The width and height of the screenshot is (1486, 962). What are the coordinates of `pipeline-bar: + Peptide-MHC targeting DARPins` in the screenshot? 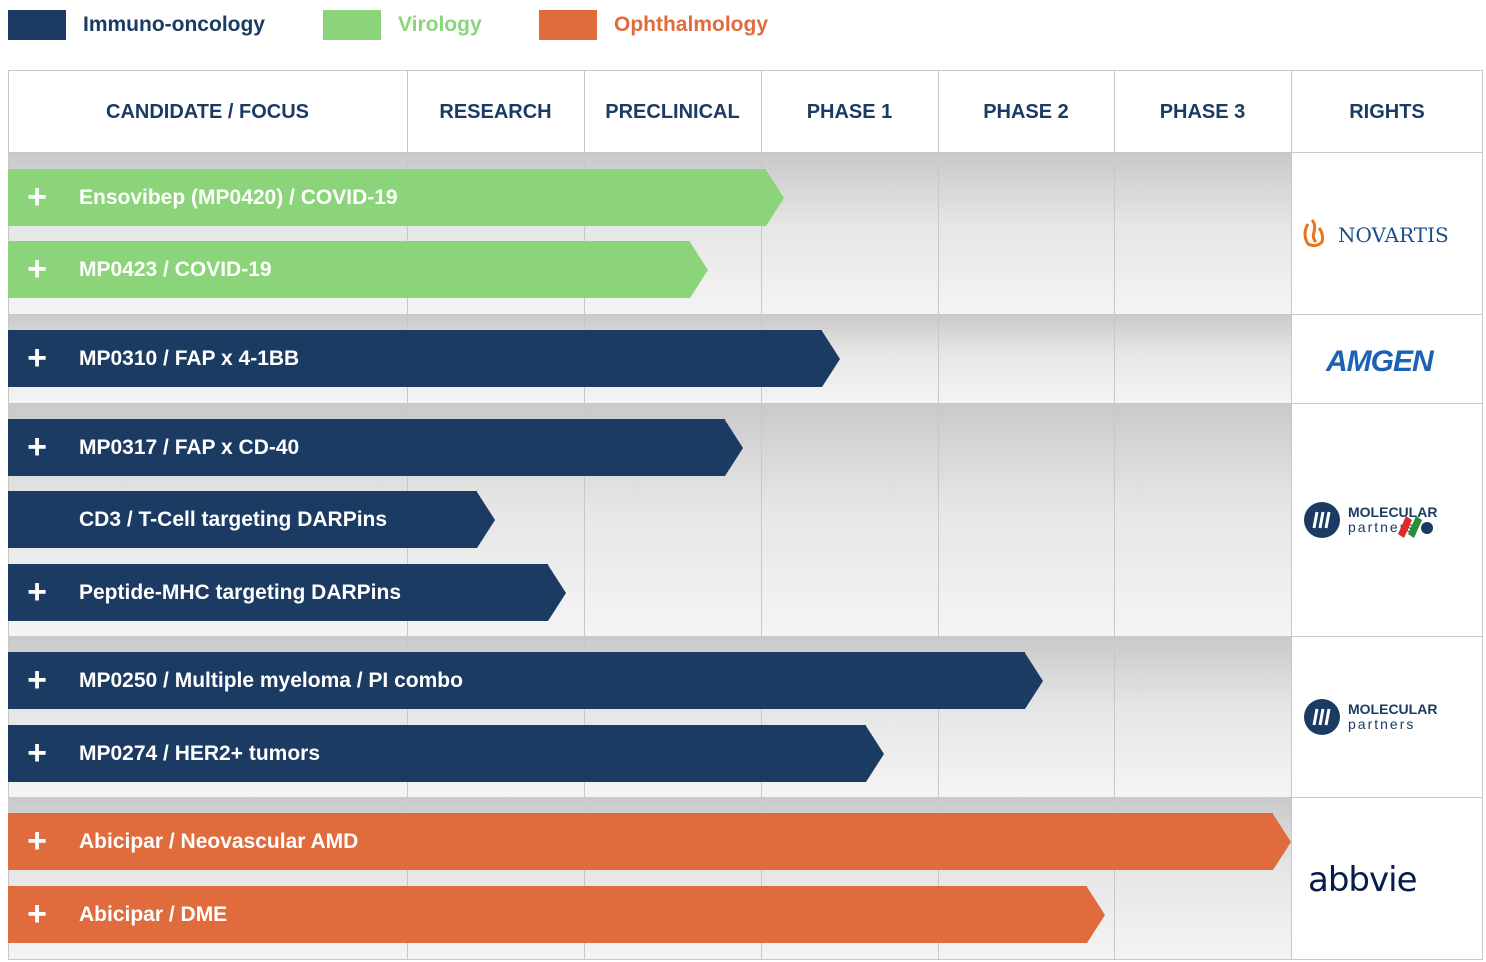 It's located at (287, 592).